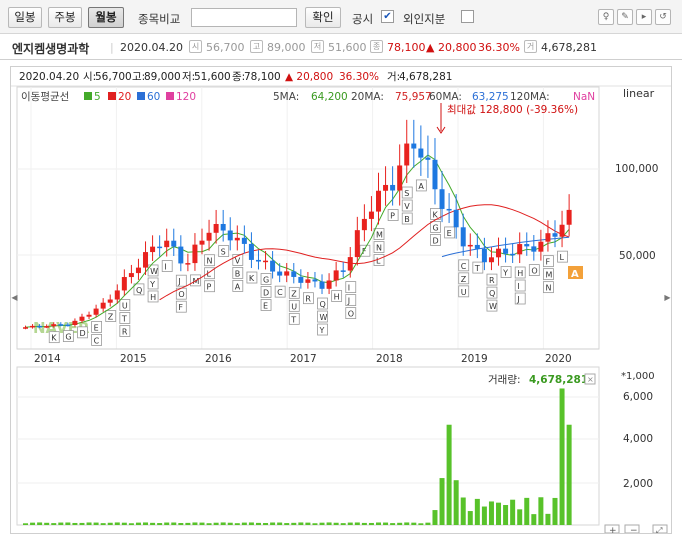  What do you see at coordinates (65, 17) in the screenshot?
I see `weekly-button: 주봉` at bounding box center [65, 17].